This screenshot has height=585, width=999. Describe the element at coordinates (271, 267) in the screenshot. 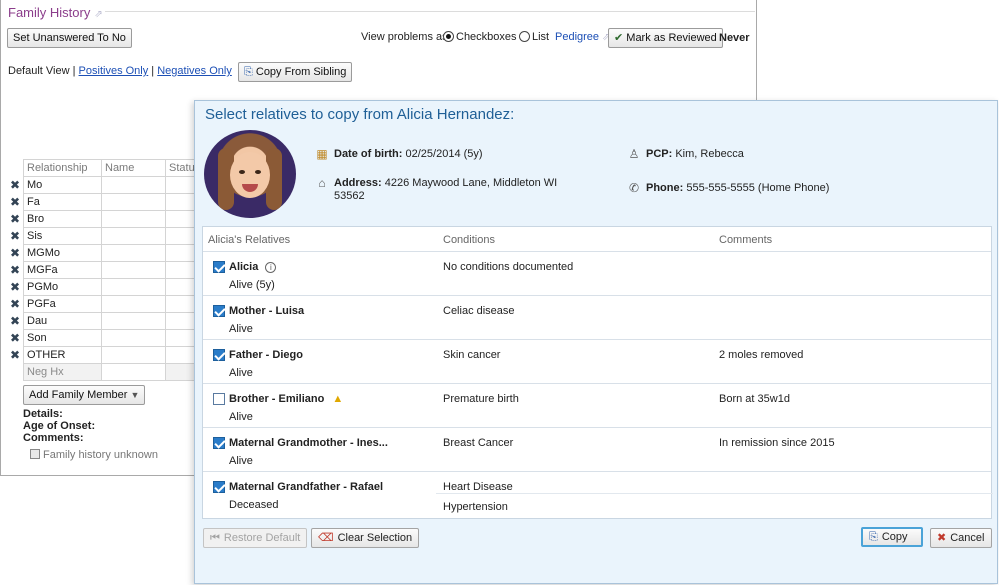

I see `info-icon: i` at that location.